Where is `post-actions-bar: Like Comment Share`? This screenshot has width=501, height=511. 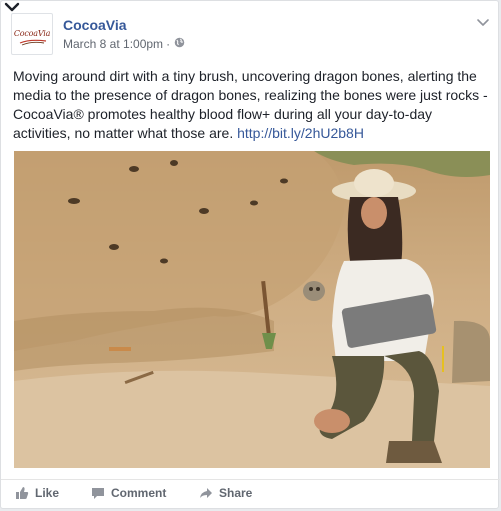
post-actions-bar: Like Comment Share is located at coordinates (250, 494).